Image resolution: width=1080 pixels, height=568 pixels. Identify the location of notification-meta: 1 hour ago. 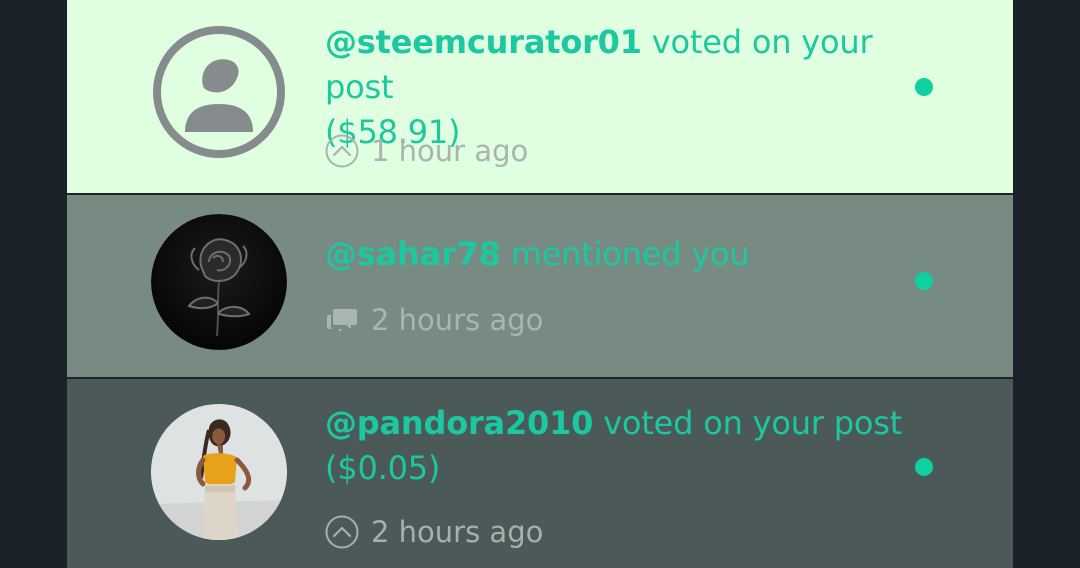
(426, 151).